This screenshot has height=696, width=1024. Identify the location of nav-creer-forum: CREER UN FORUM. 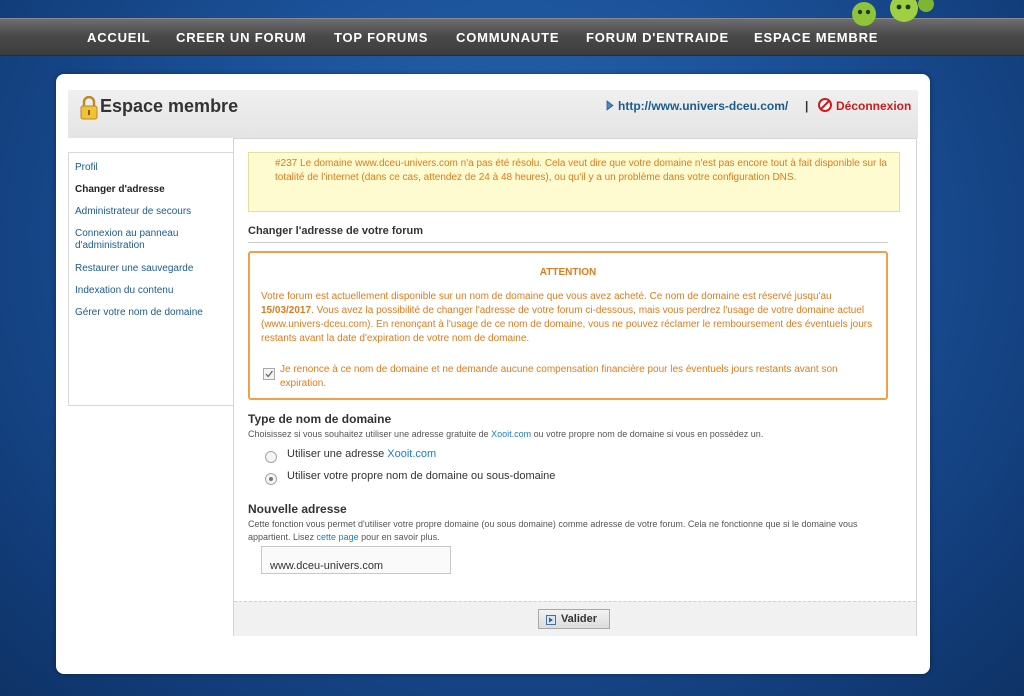
(241, 37).